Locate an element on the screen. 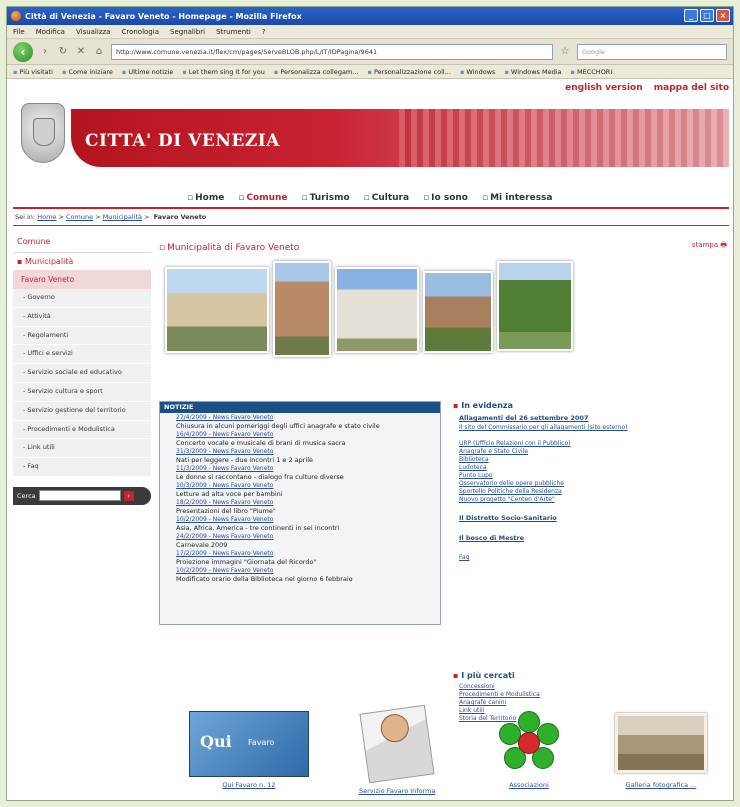 The height and width of the screenshot is (807, 740). menu-cronologia: Cronologia is located at coordinates (140, 32).